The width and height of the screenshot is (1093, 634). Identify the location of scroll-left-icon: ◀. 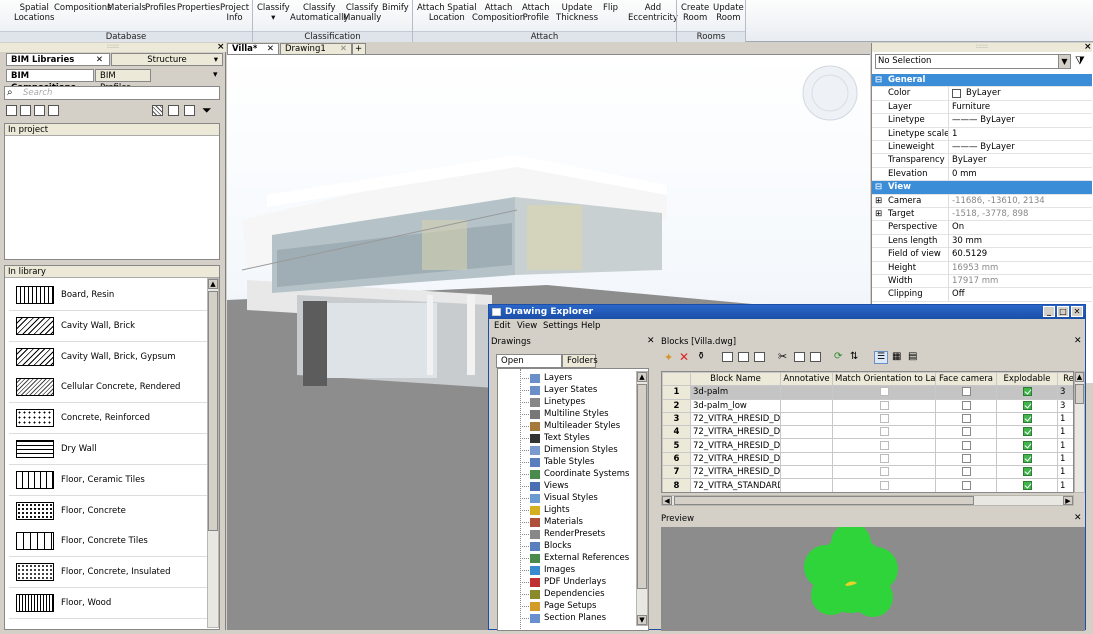
(667, 500).